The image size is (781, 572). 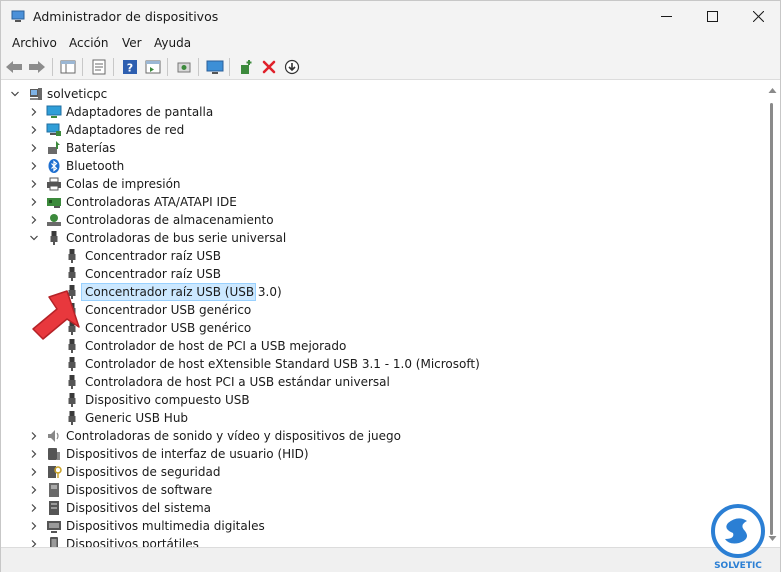 I want to click on tree-item-multimedia: Dispositivos multimedia digitales, so click(x=381, y=526).